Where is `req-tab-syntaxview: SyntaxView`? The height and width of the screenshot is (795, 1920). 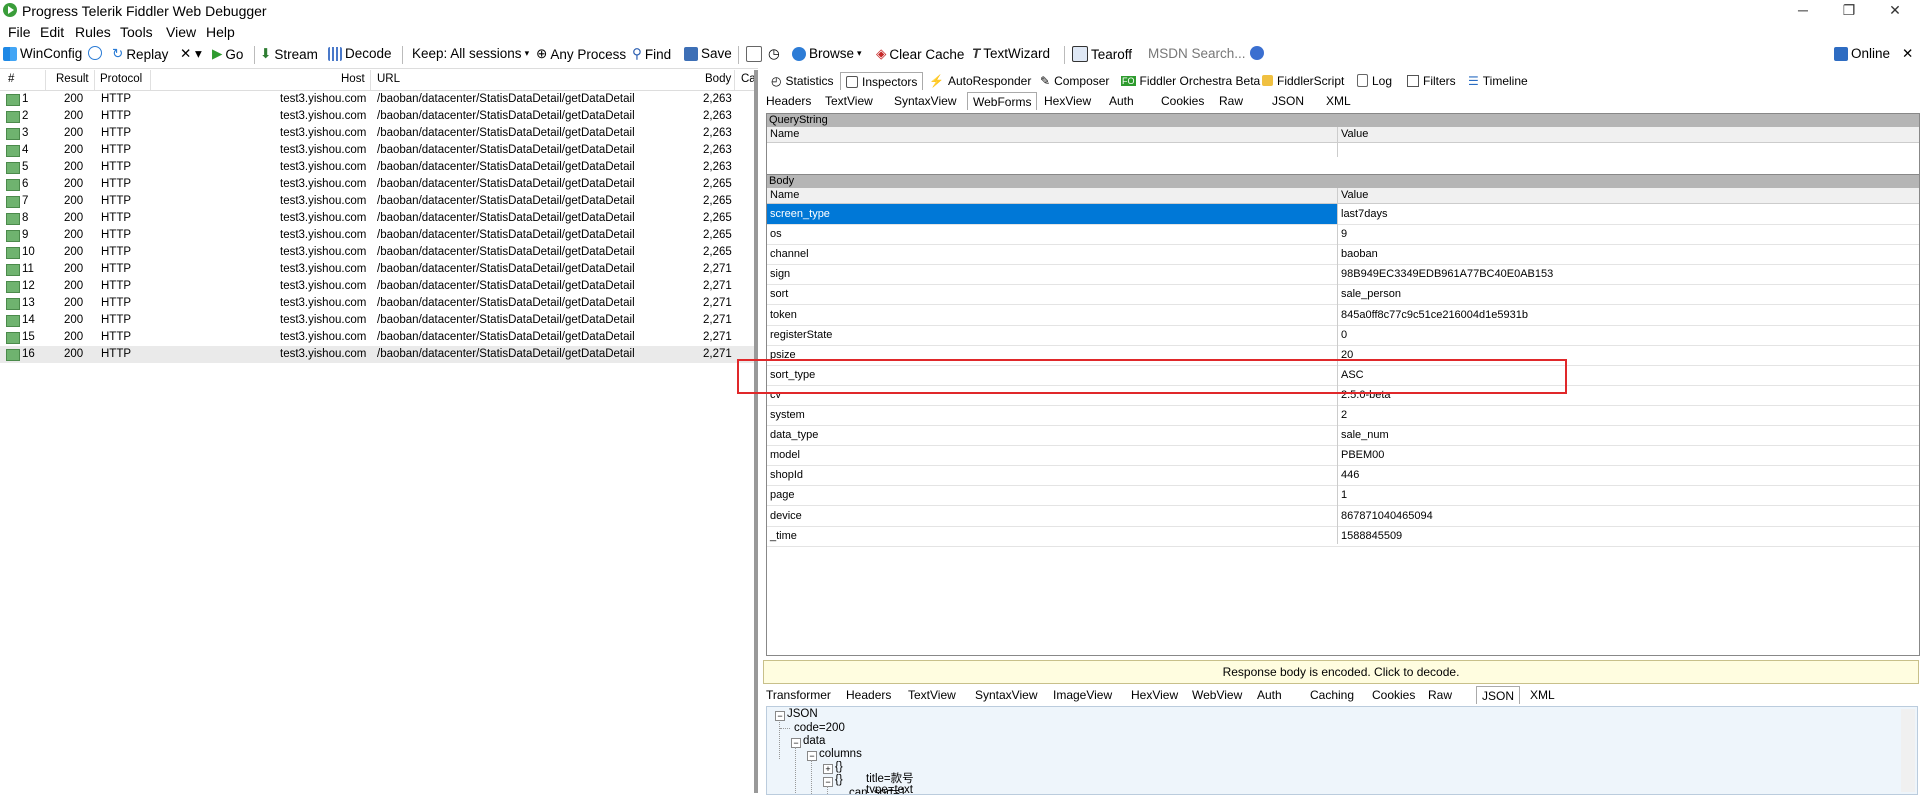
req-tab-syntaxview: SyntaxView is located at coordinates (925, 100).